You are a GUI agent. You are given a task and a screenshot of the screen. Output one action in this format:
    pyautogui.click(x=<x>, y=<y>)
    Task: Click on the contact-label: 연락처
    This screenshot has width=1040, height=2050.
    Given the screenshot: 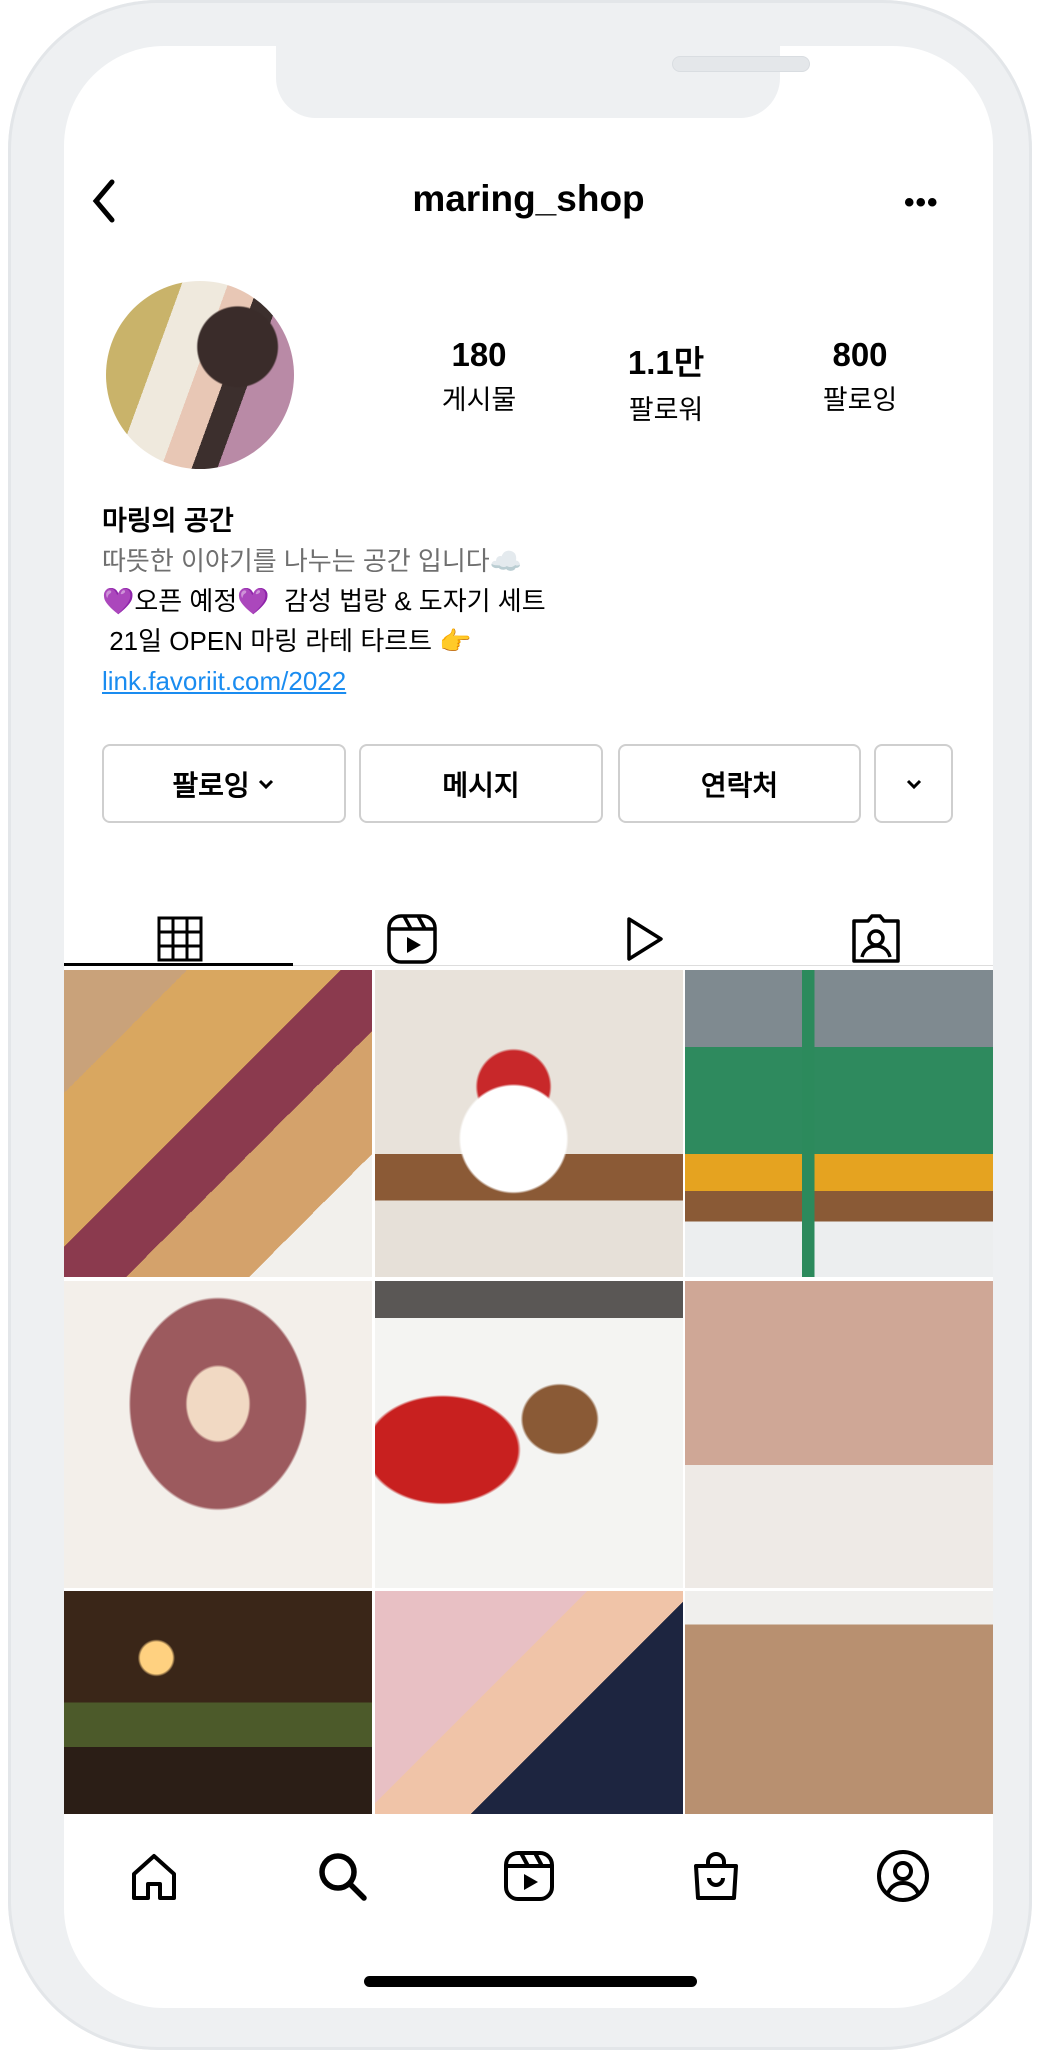 What is the action you would take?
    pyautogui.click(x=739, y=785)
    